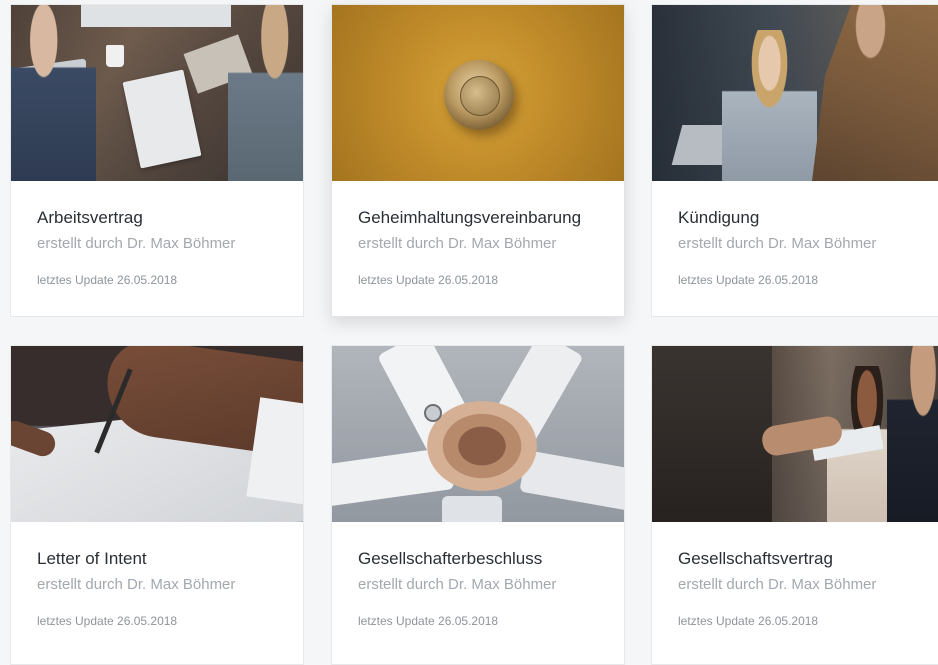 The height and width of the screenshot is (665, 938). I want to click on card-image-contract-signing, so click(157, 93).